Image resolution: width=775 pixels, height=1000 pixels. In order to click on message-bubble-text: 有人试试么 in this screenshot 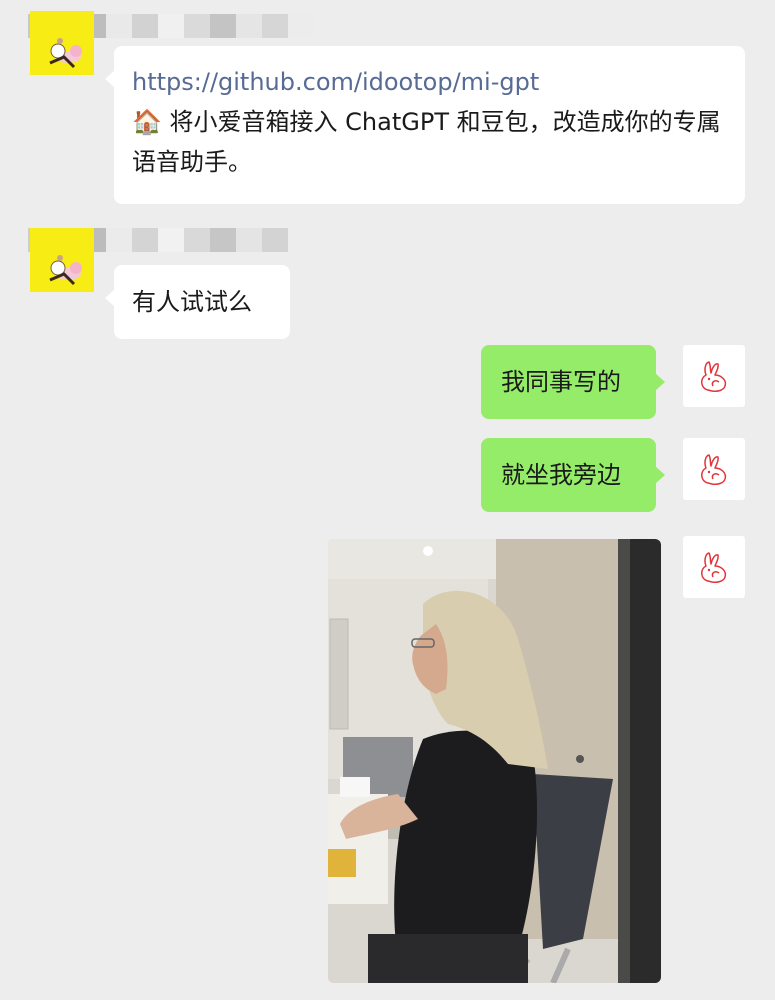, I will do `click(197, 302)`.